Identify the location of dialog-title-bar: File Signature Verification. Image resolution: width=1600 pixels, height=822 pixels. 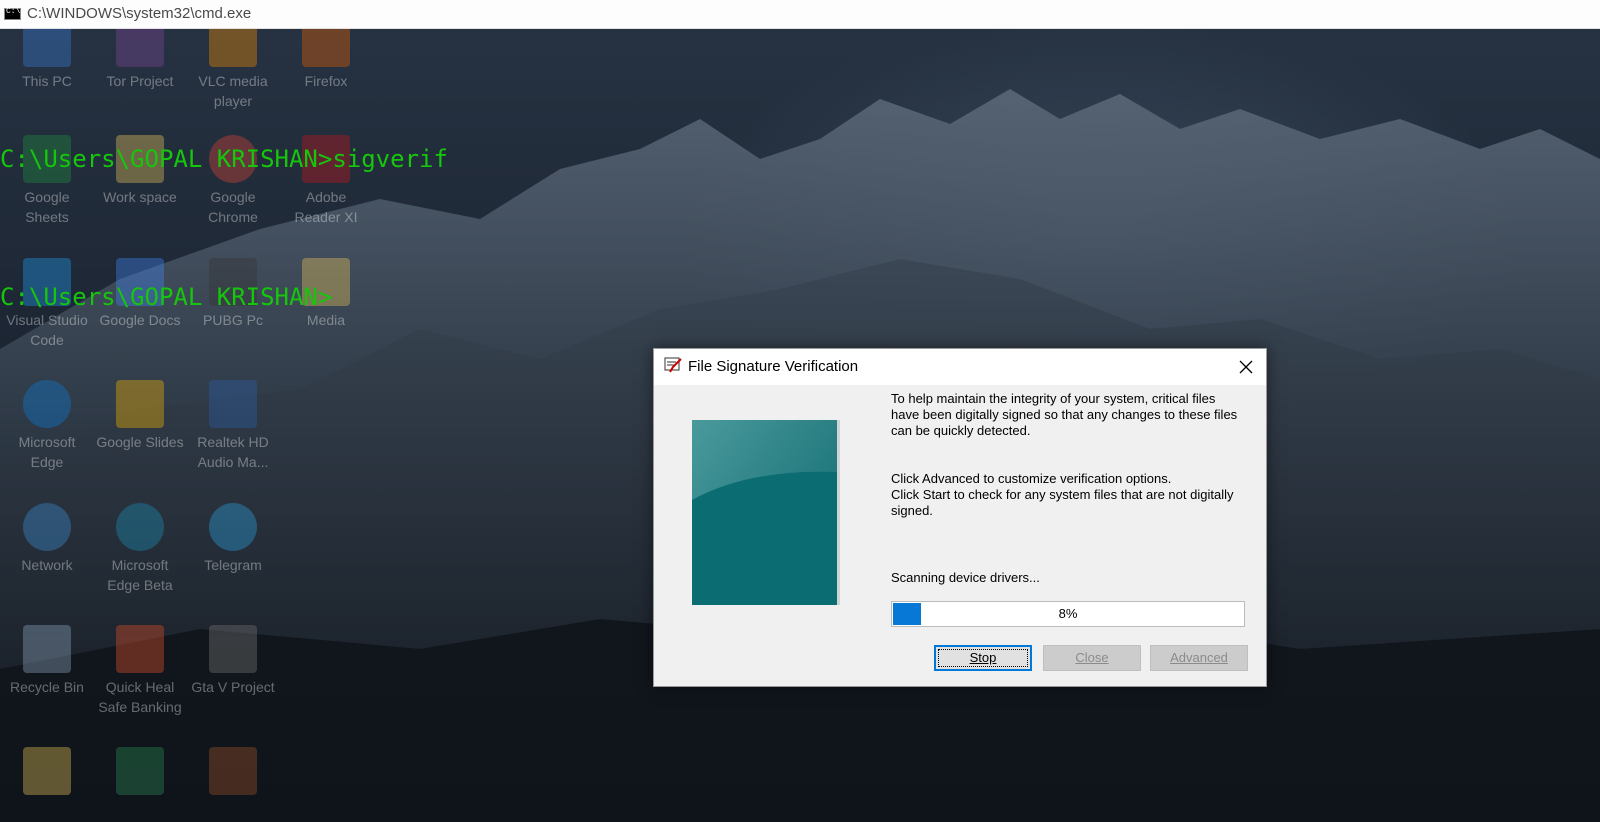
(960, 367).